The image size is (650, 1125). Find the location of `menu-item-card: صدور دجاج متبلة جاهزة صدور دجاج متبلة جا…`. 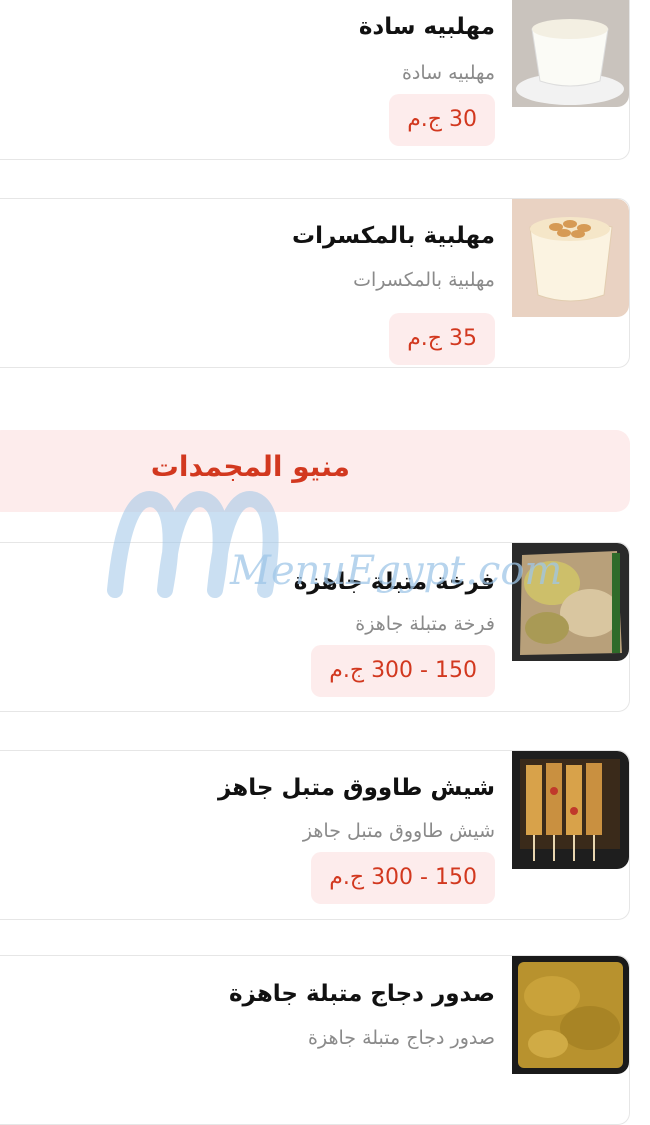

menu-item-card: صدور دجاج متبلة جاهزة صدور دجاج متبلة جا… is located at coordinates (315, 1040).